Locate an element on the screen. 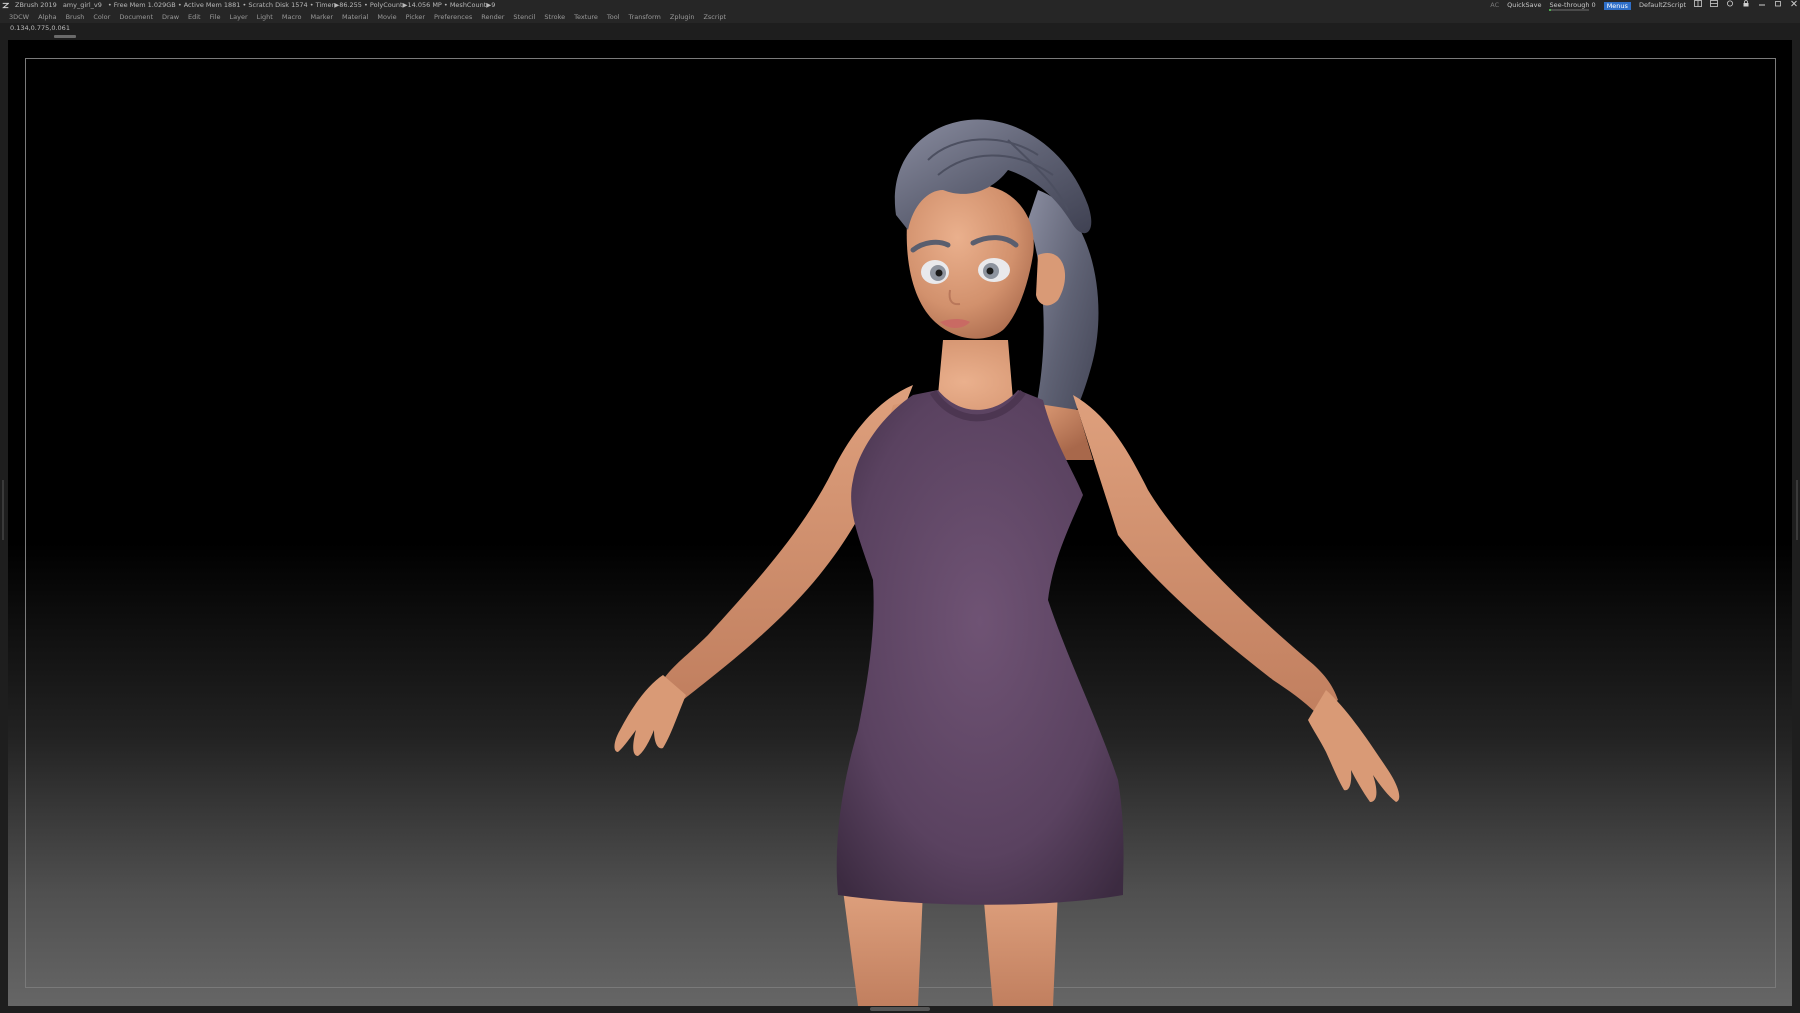 This screenshot has height=1013, width=1800. minimize-icon is located at coordinates (1762, 5).